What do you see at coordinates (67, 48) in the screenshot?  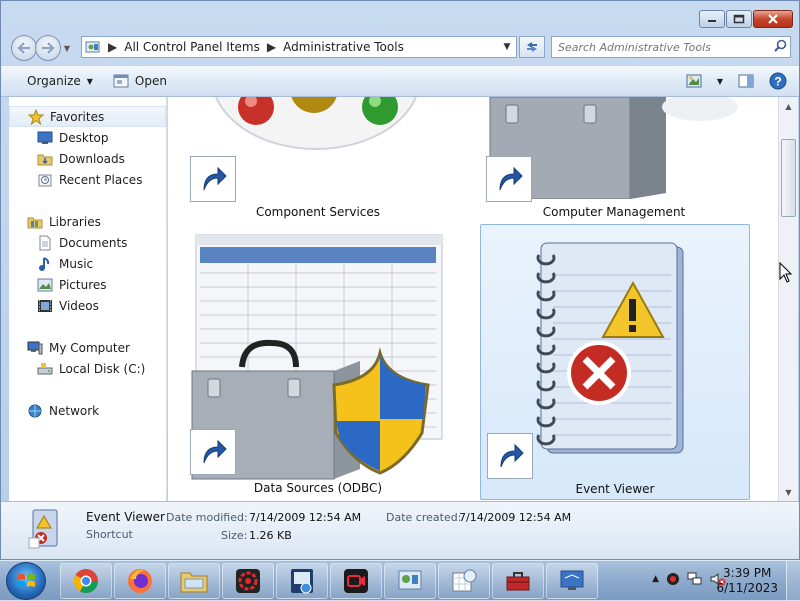 I see `recent-pages-dropdown: ▼` at bounding box center [67, 48].